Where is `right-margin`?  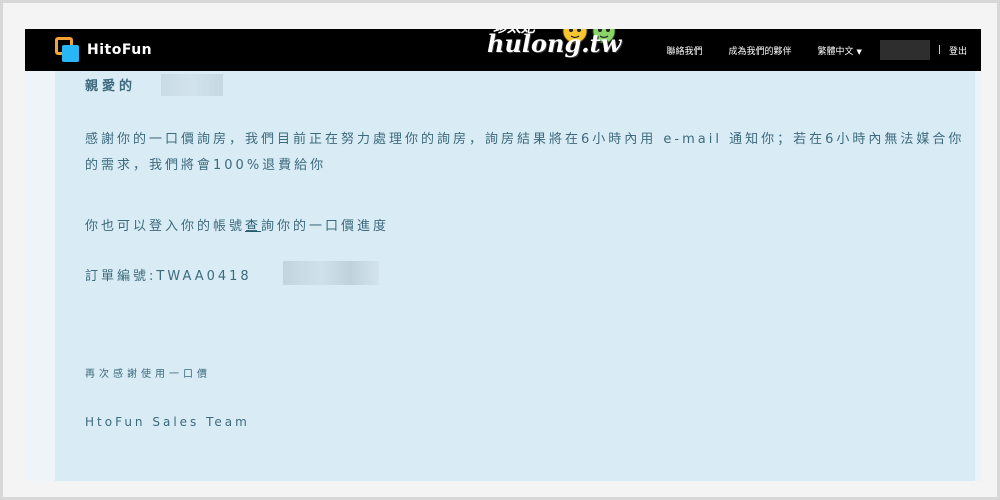 right-margin is located at coordinates (978, 276).